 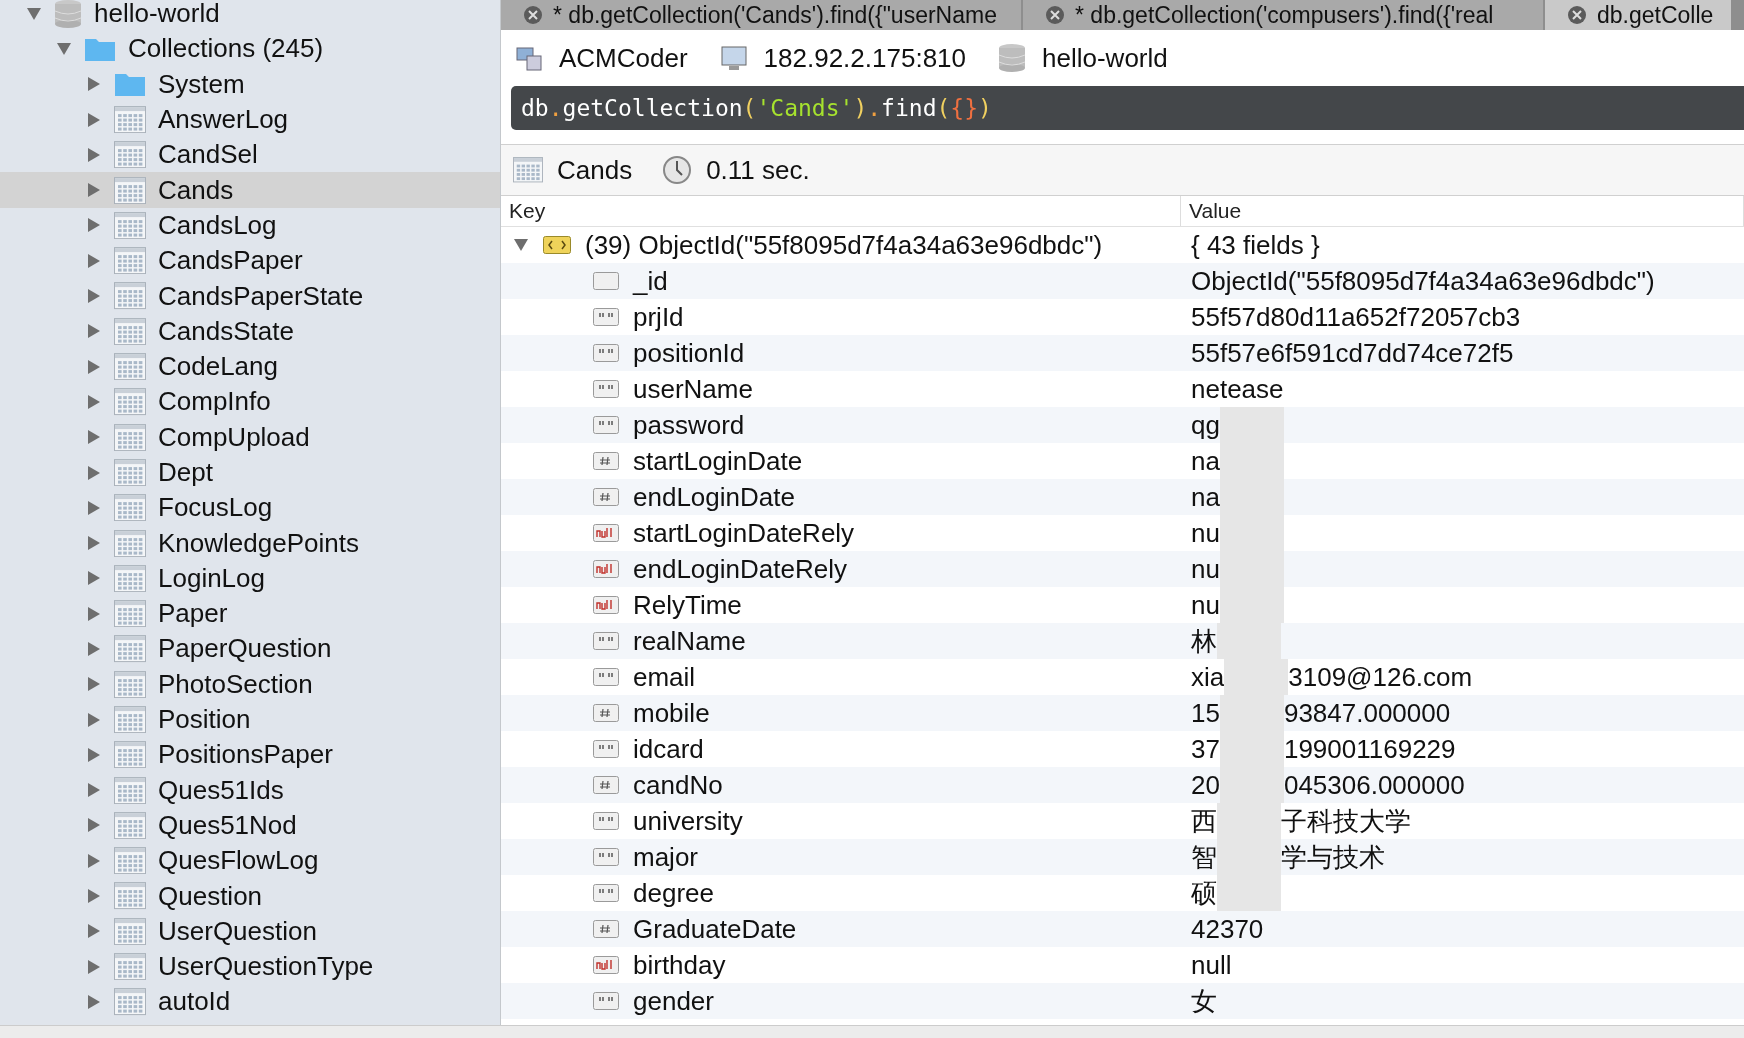 What do you see at coordinates (1462, 677) in the screenshot?
I see `table-cell: xia 3109@126.com` at bounding box center [1462, 677].